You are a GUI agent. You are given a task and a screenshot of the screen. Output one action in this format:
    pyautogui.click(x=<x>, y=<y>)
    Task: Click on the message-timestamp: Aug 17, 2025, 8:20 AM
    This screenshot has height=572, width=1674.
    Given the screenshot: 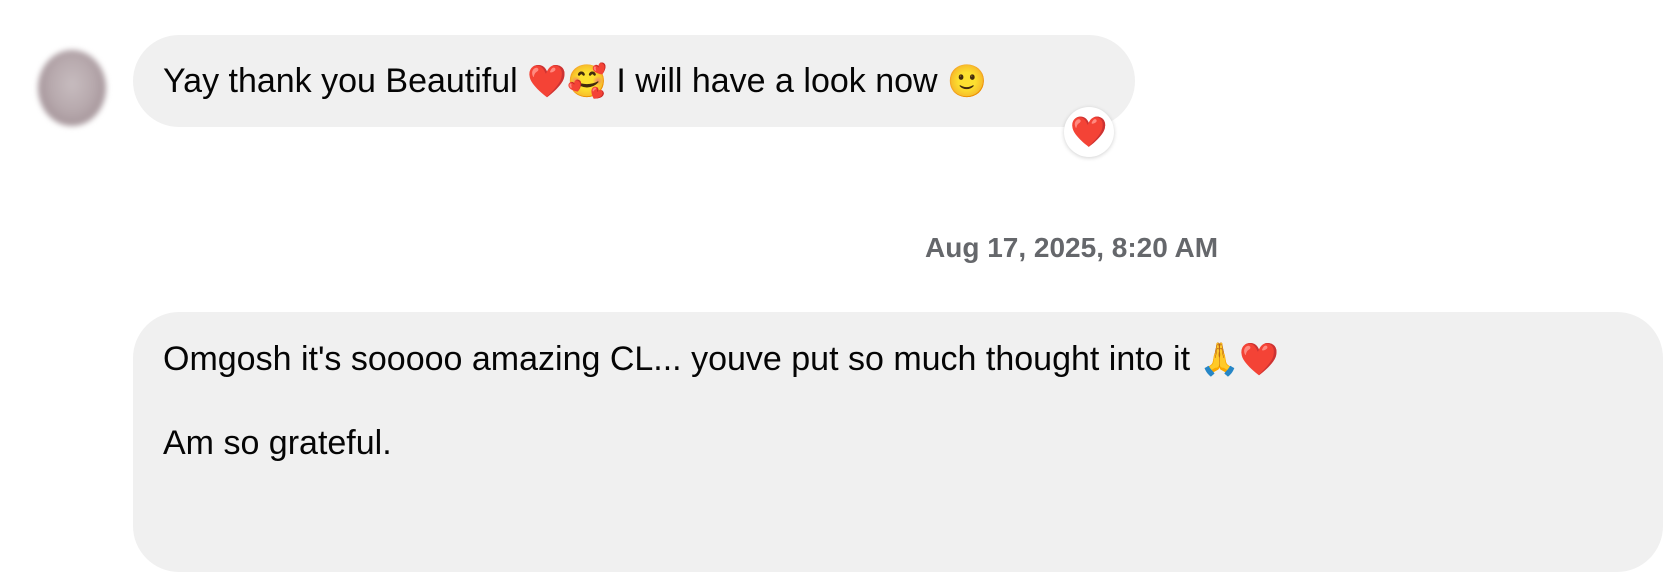 What is the action you would take?
    pyautogui.click(x=1072, y=247)
    